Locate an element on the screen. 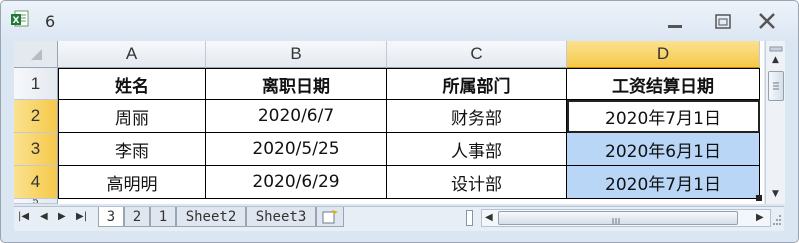 This screenshot has height=243, width=799. row-header-4: 4 is located at coordinates (36, 182).